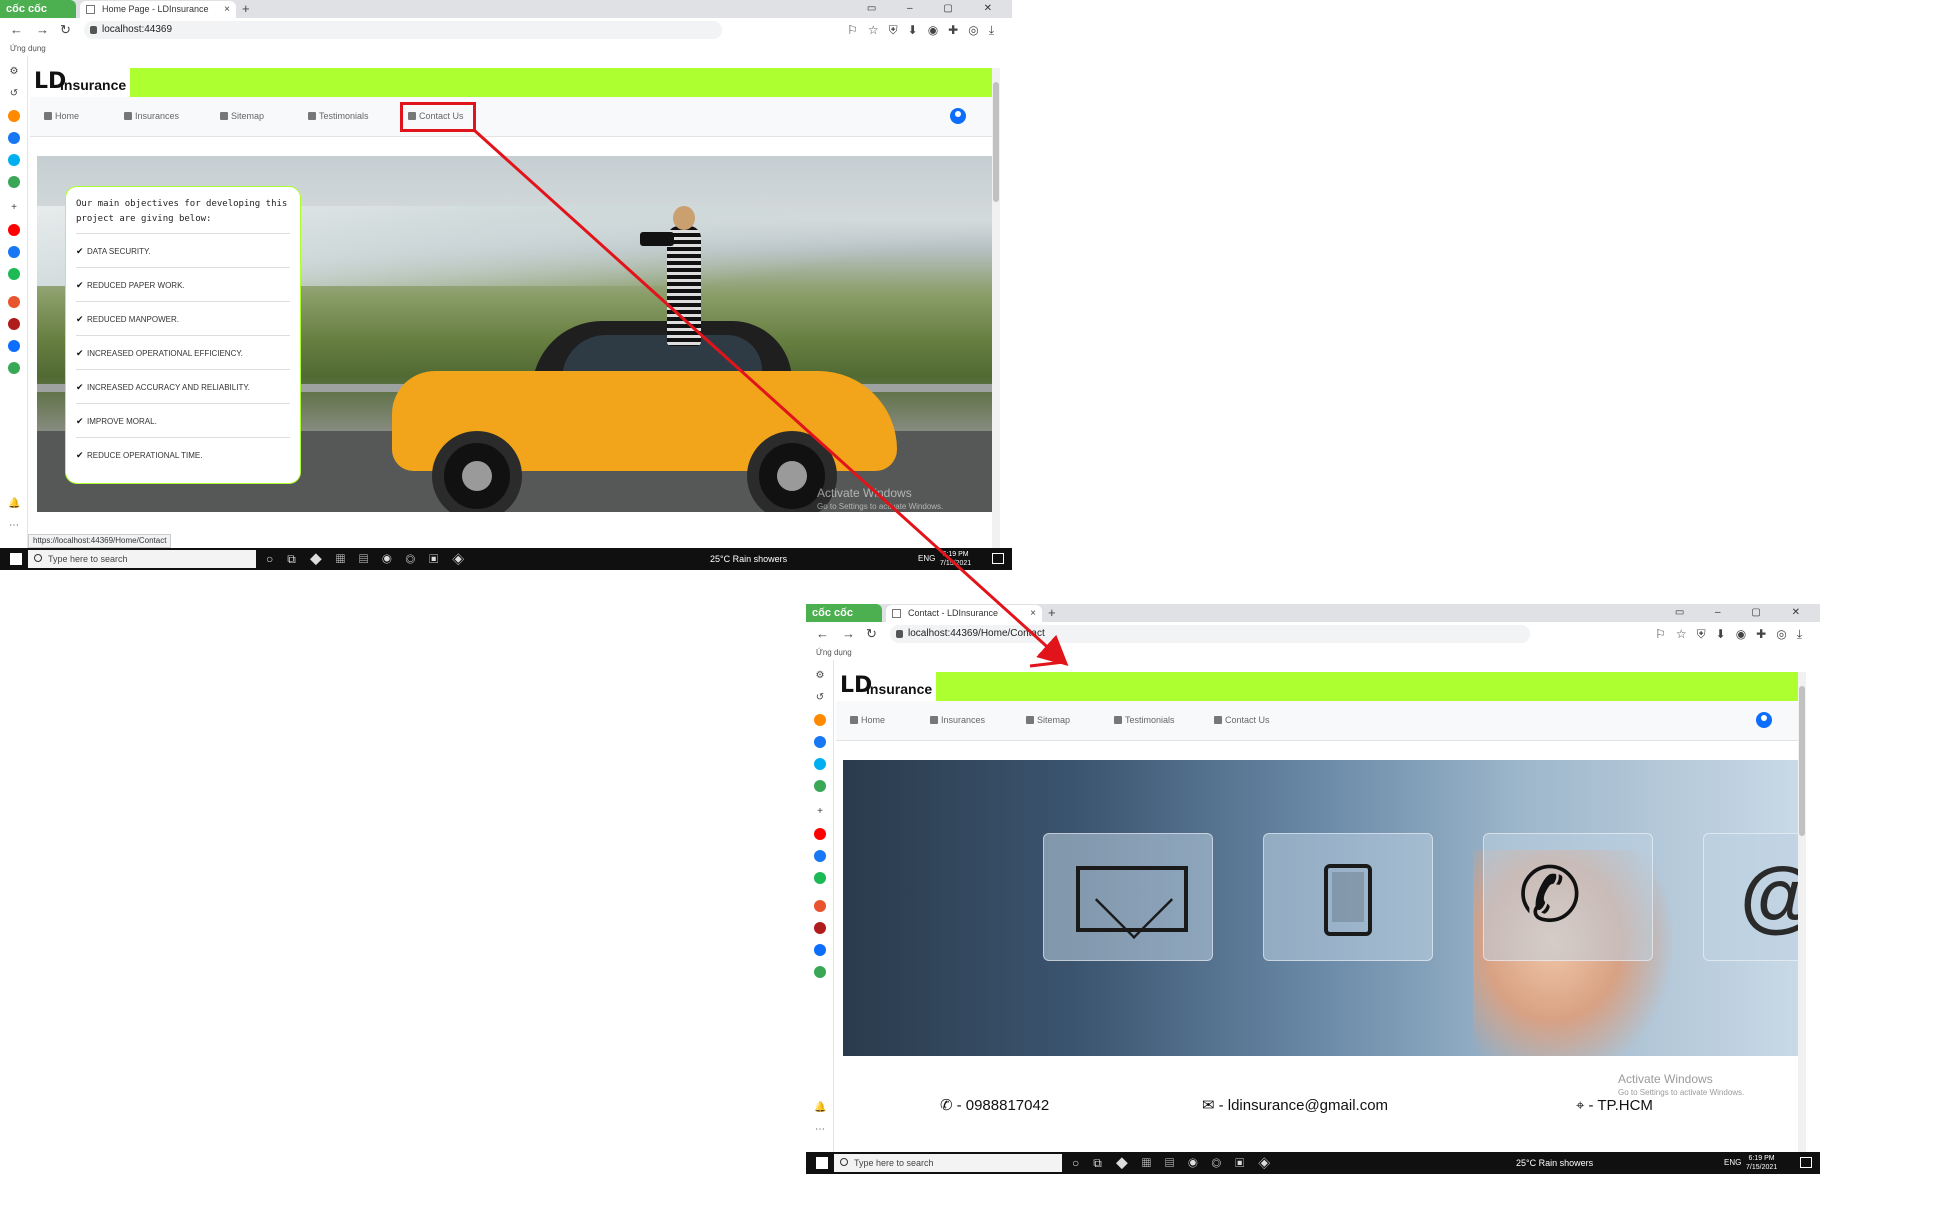 The width and height of the screenshot is (1934, 1228). I want to click on contact-phone: ✆ - 0988817042, so click(994, 1106).